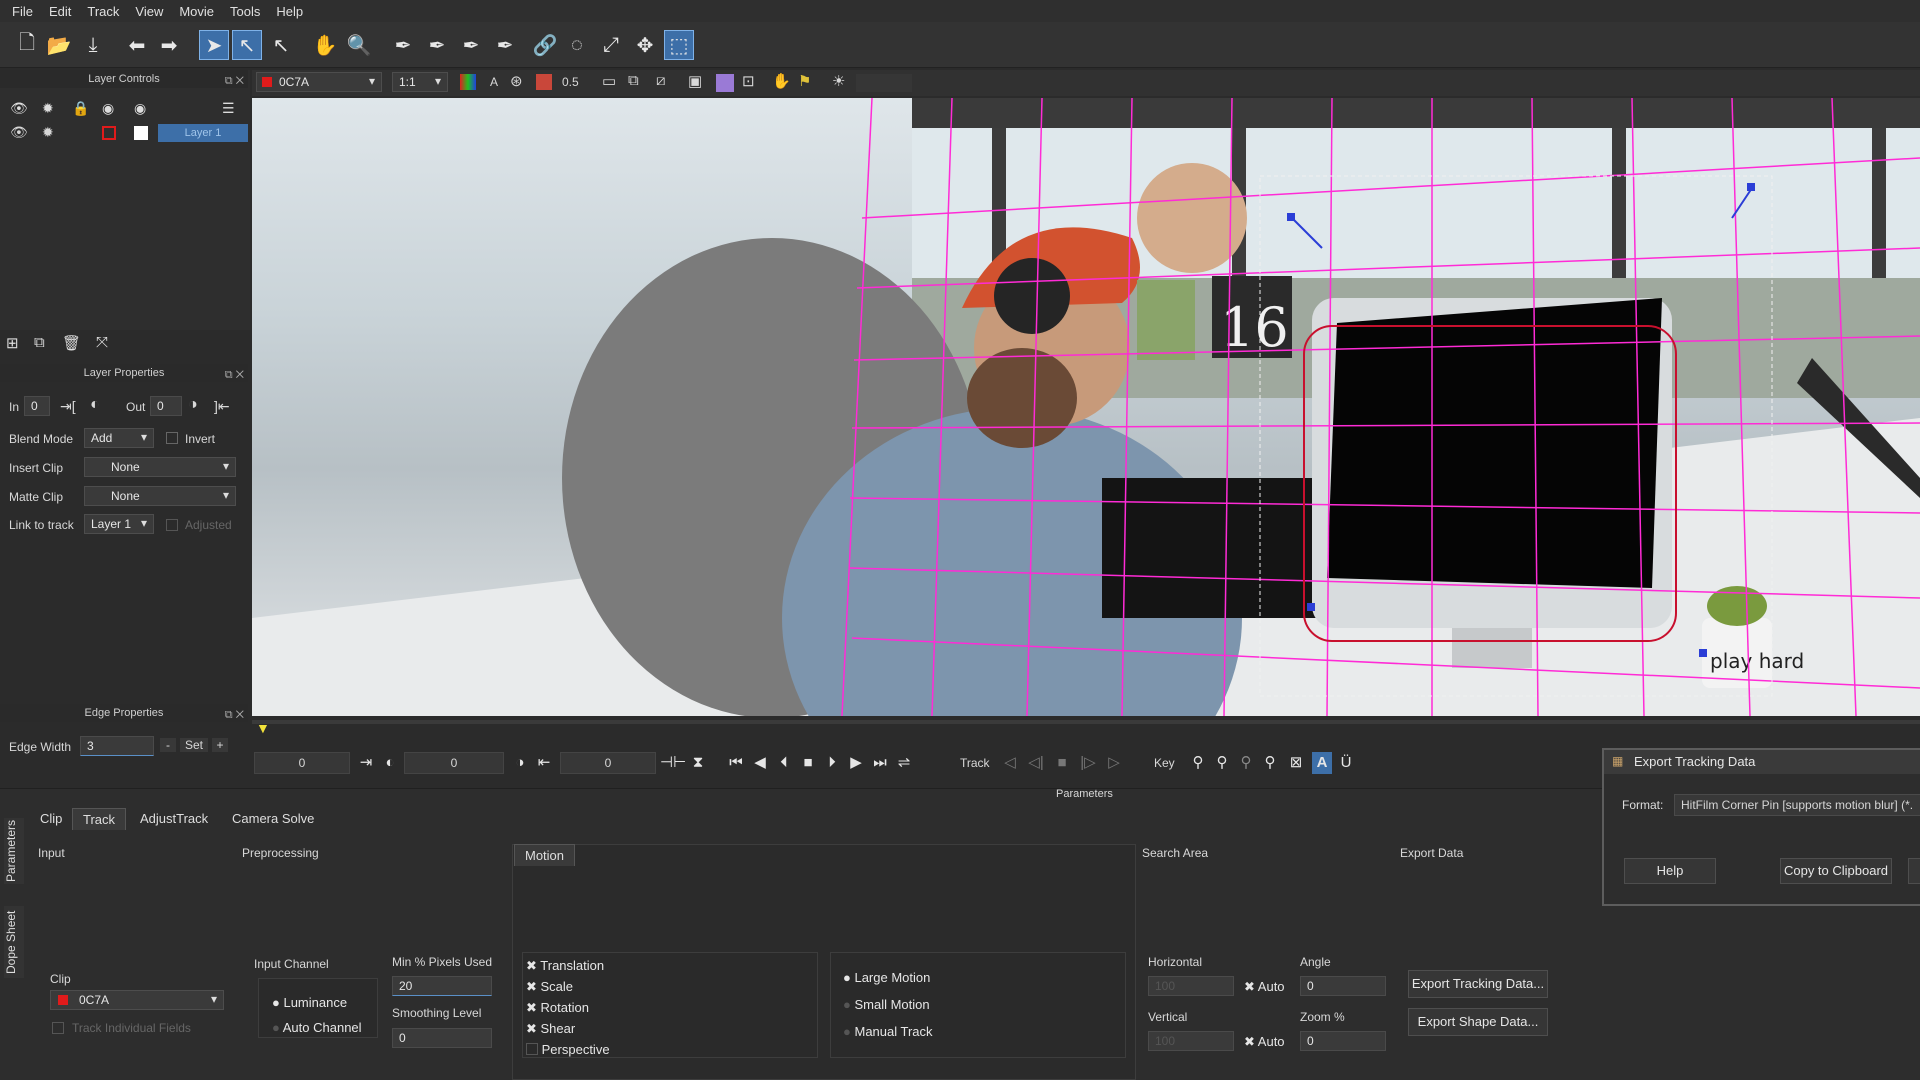  Describe the element at coordinates (62, 11) in the screenshot. I see `menu-edit: Edit` at that location.